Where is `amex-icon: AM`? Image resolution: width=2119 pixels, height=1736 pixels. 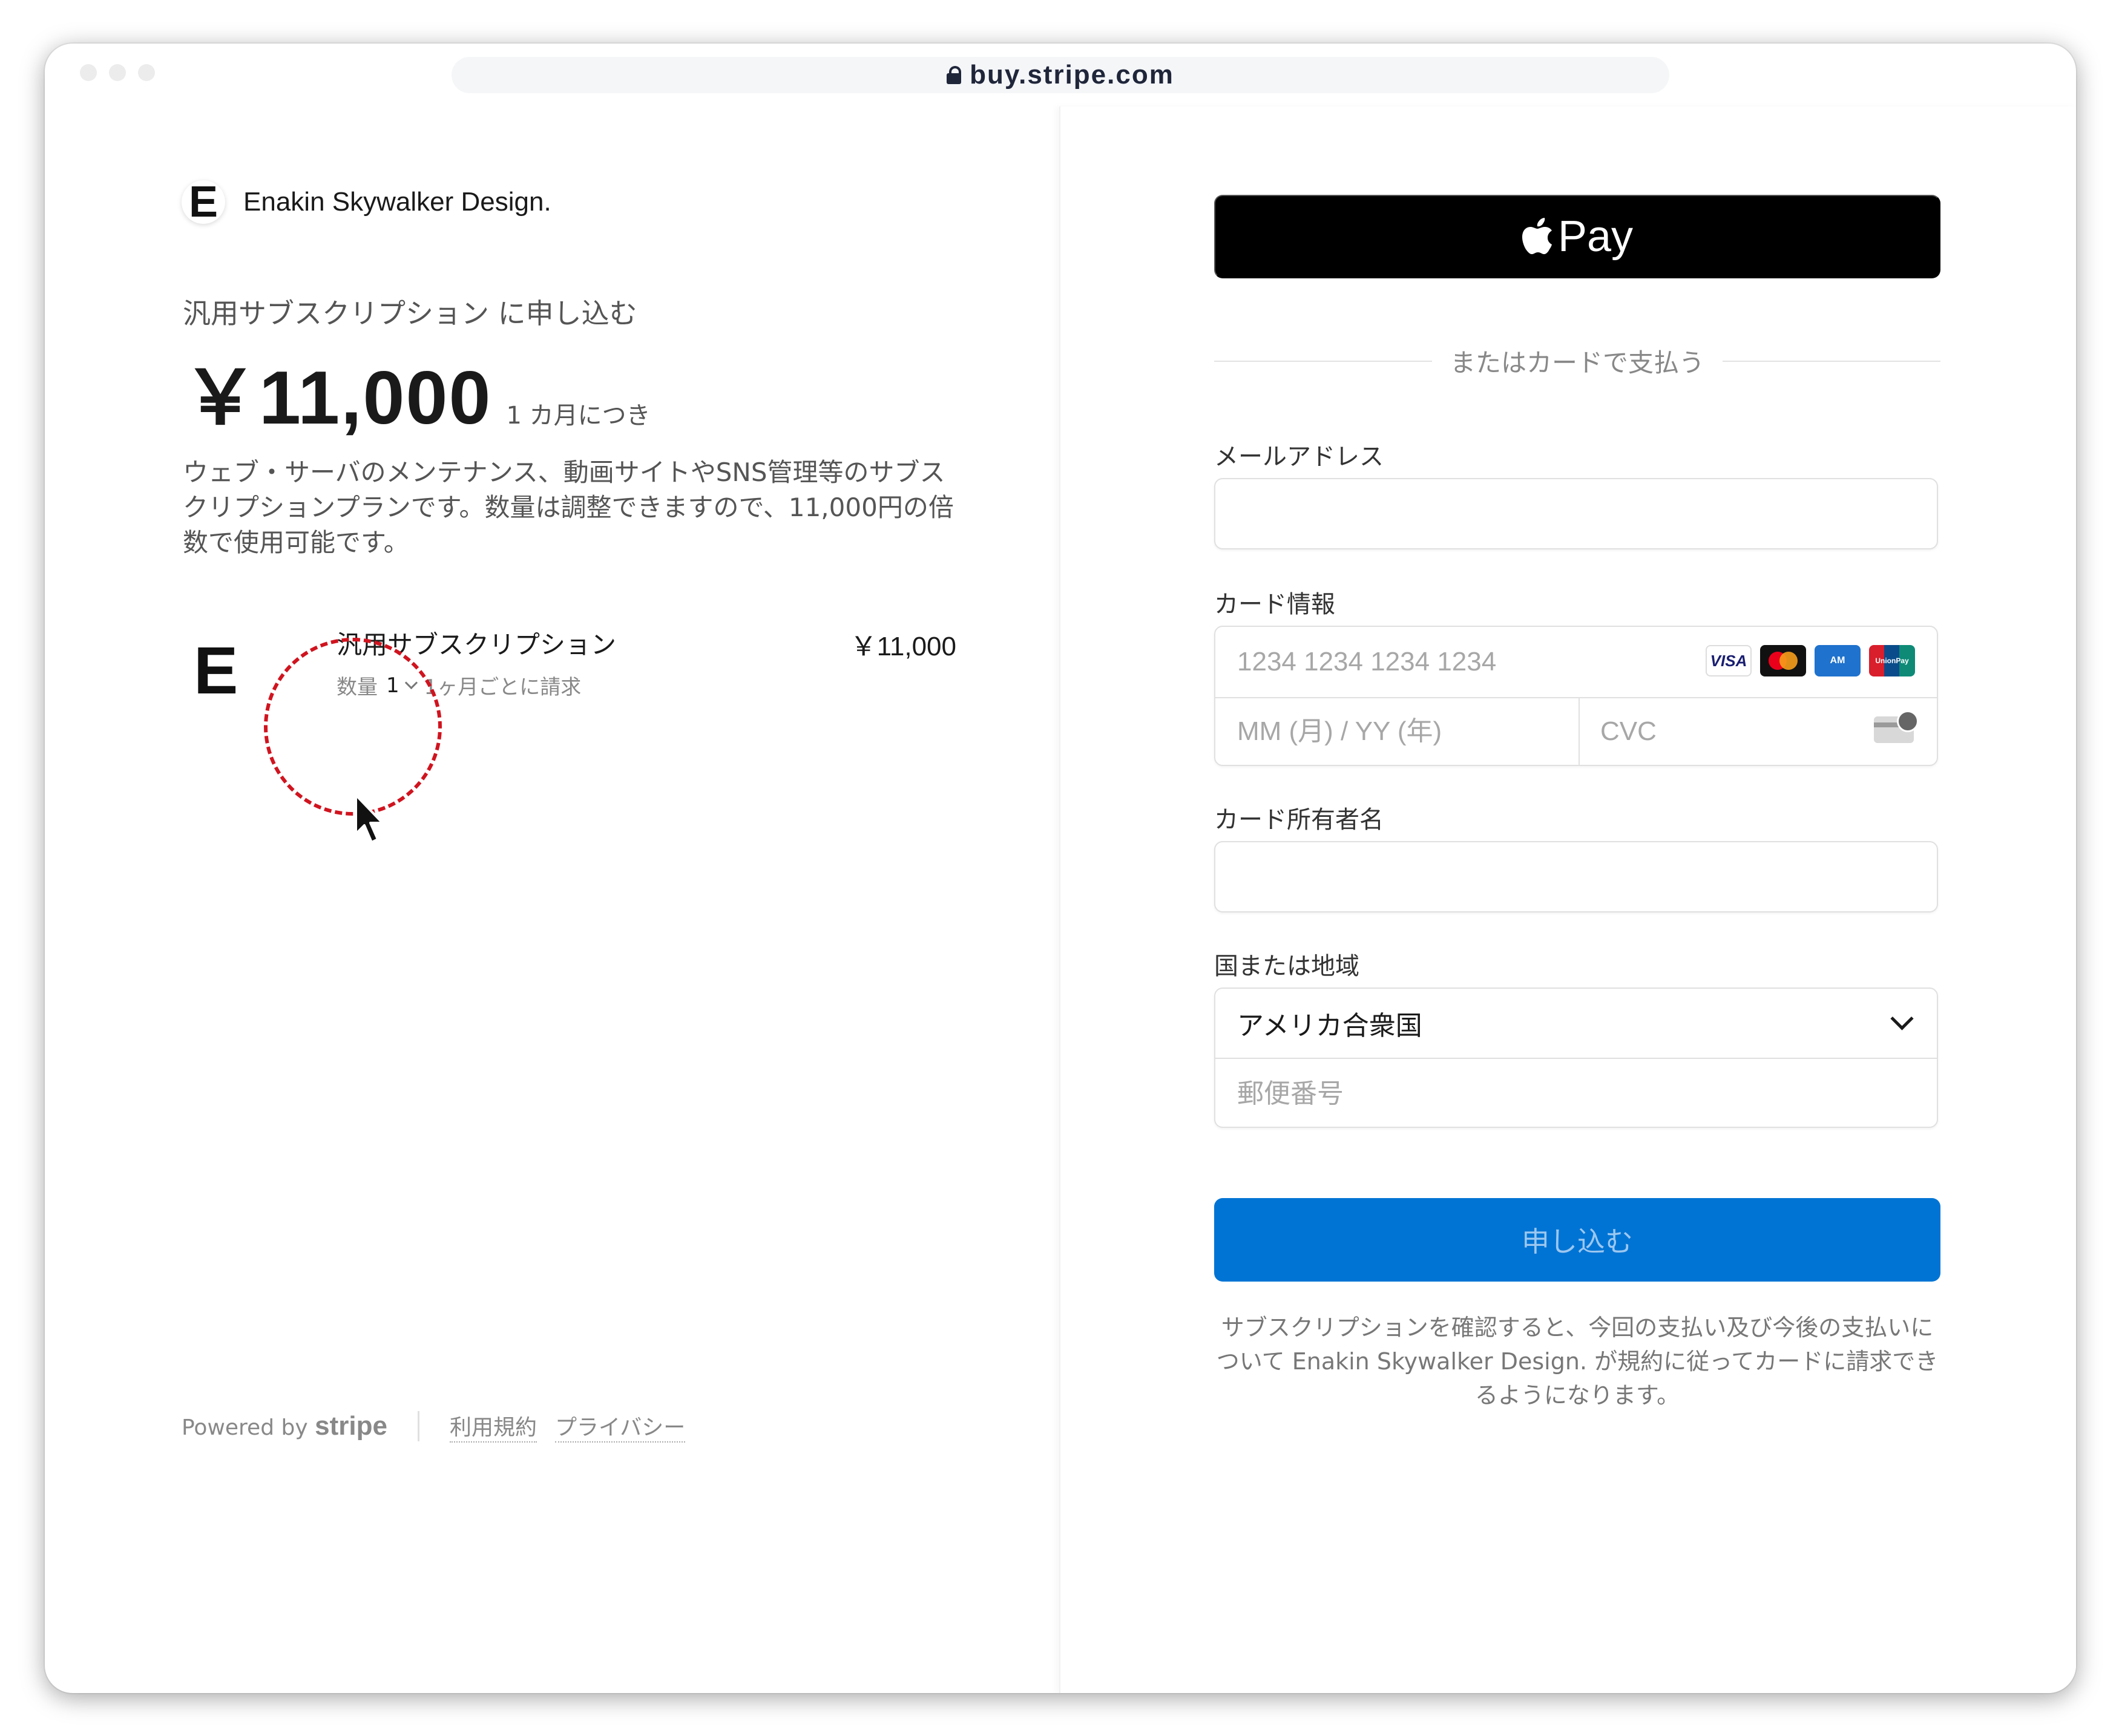
amex-icon: AM is located at coordinates (1838, 661).